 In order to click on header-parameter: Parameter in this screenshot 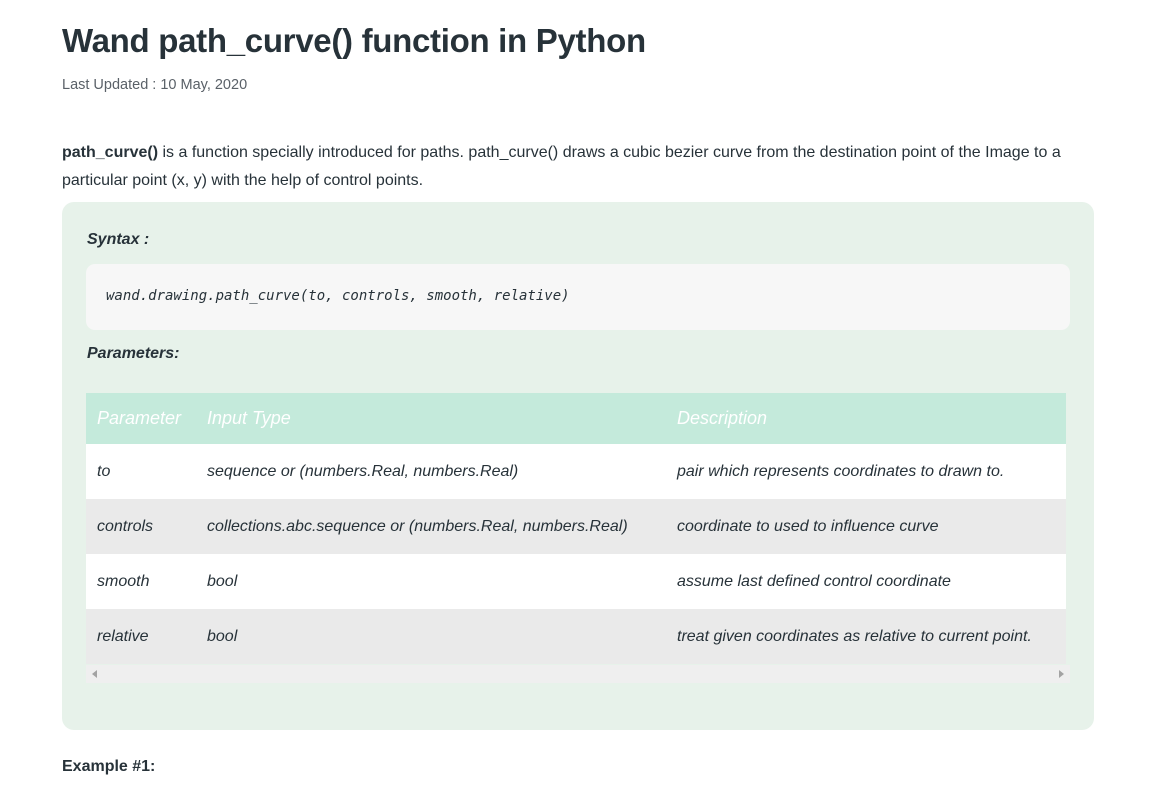, I will do `click(139, 418)`.